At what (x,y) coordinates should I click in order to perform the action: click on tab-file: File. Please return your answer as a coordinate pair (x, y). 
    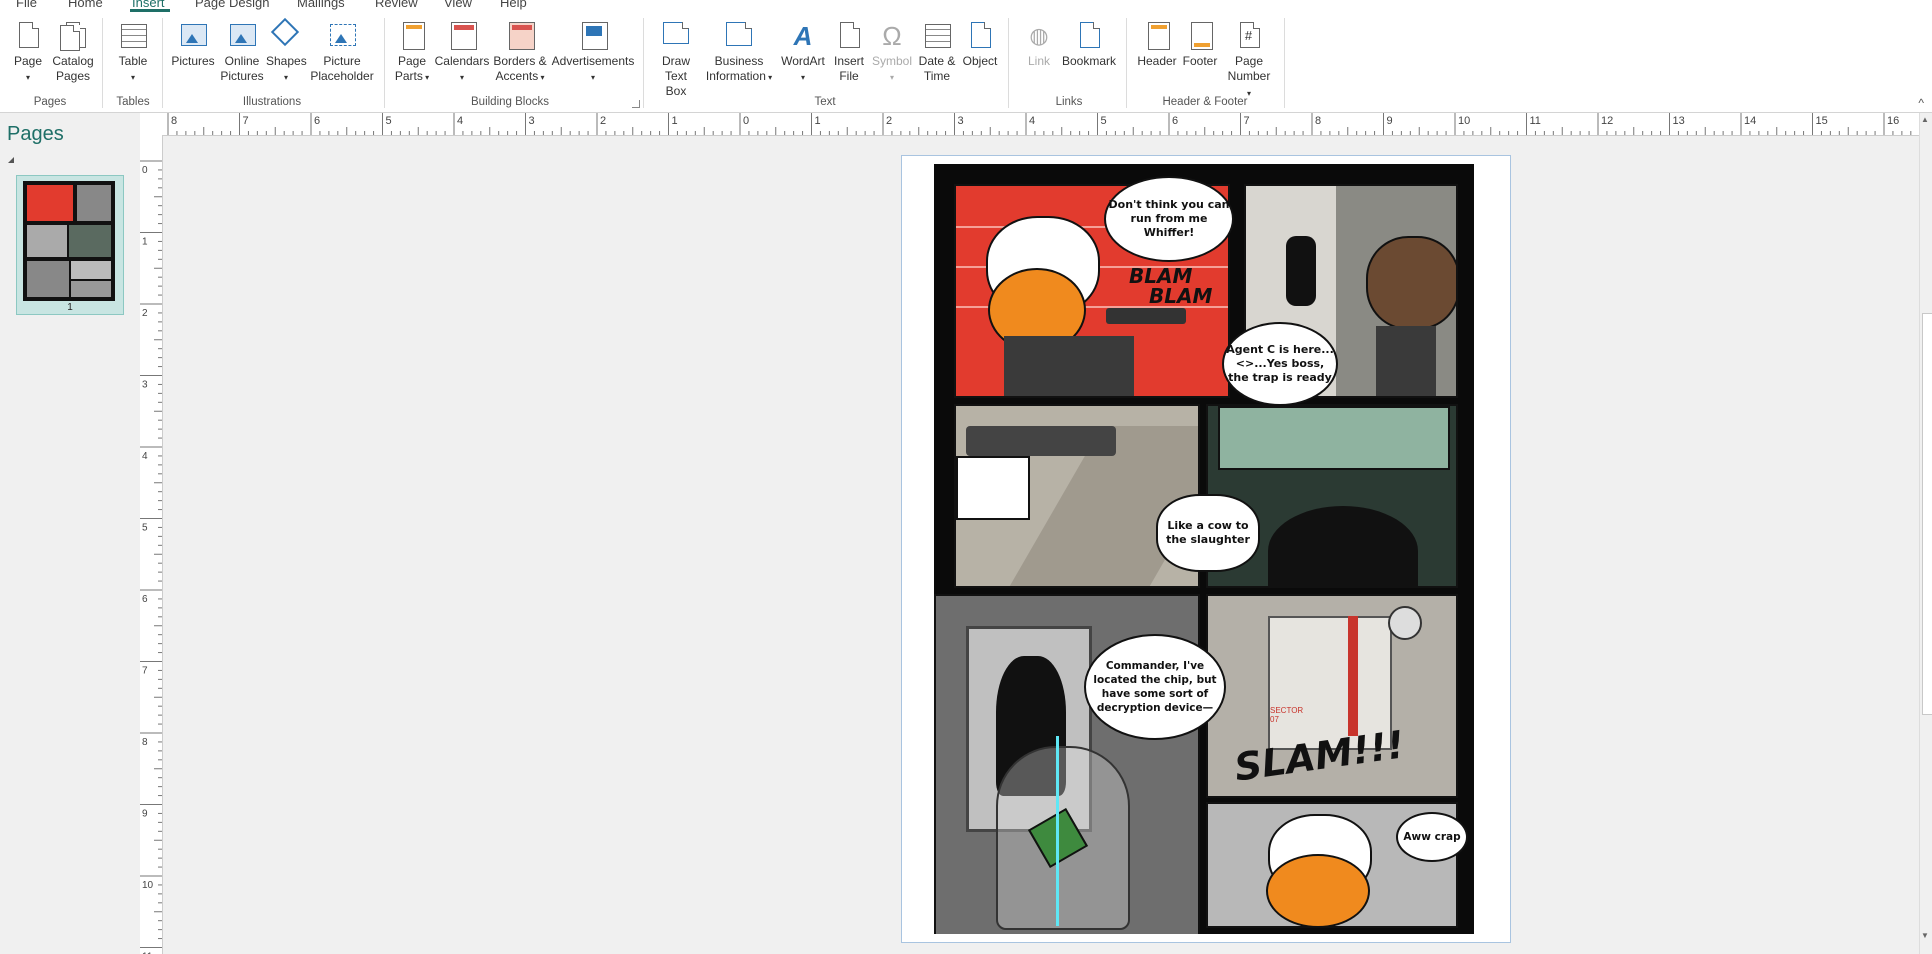
    Looking at the image, I should click on (26, 5).